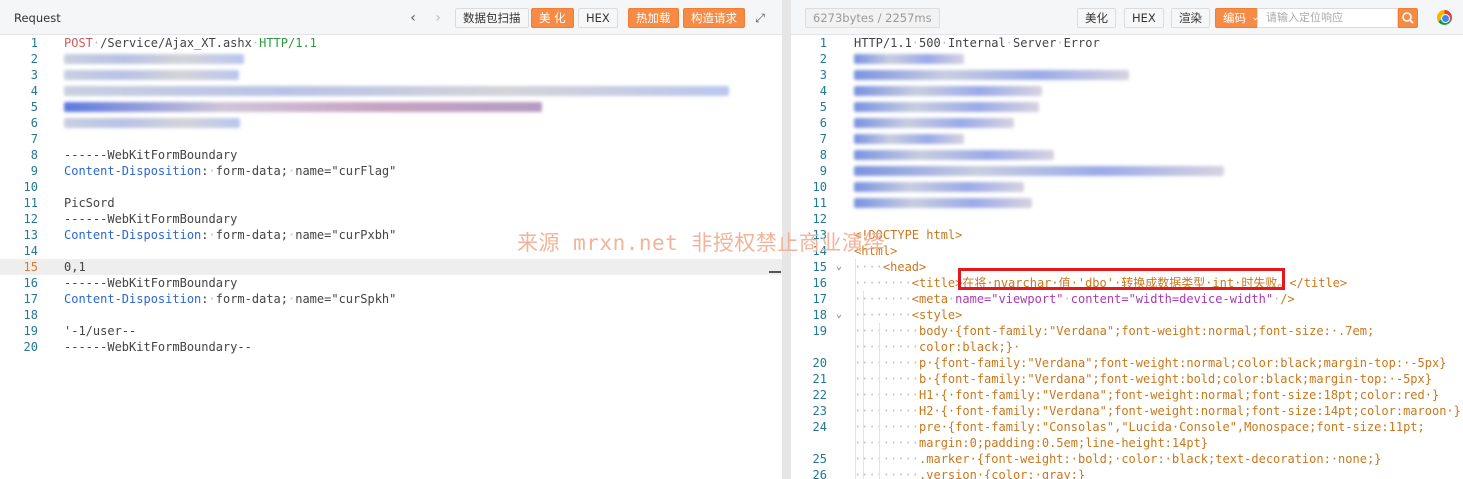 This screenshot has width=1463, height=479. I want to click on code-line: 18, so click(391, 315).